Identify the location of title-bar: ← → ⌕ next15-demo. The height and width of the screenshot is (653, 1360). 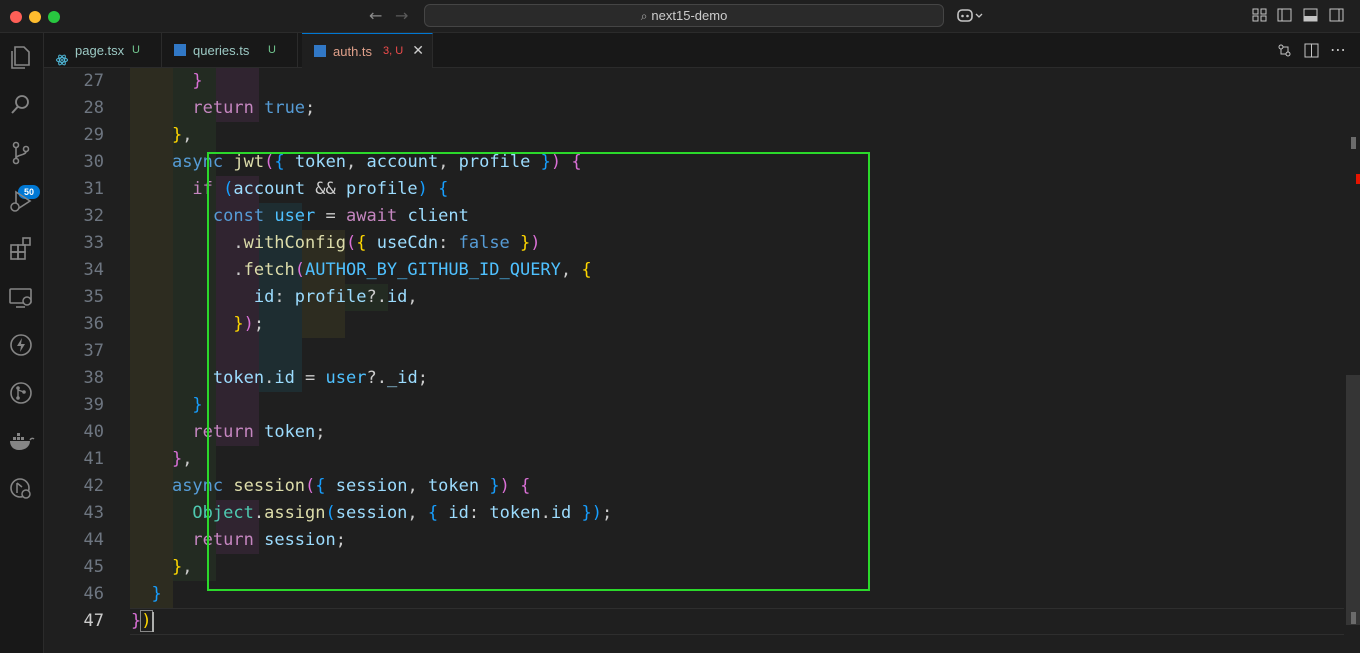
(680, 16).